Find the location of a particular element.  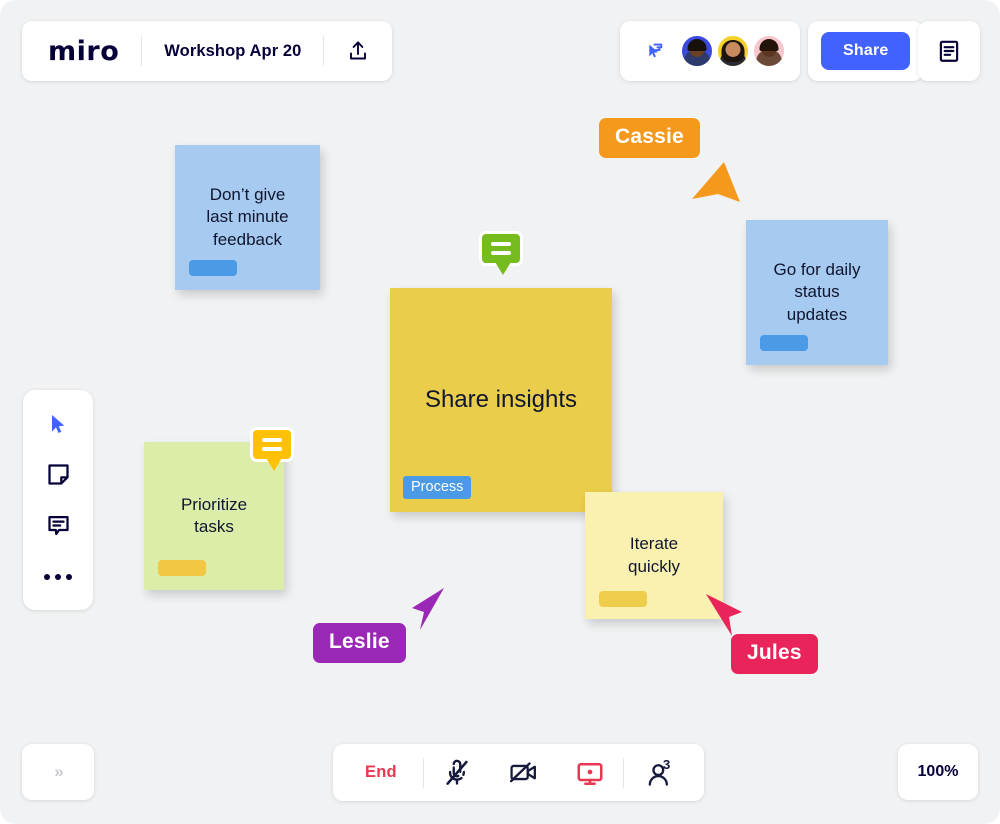

sticky-note-tool is located at coordinates (58, 475).